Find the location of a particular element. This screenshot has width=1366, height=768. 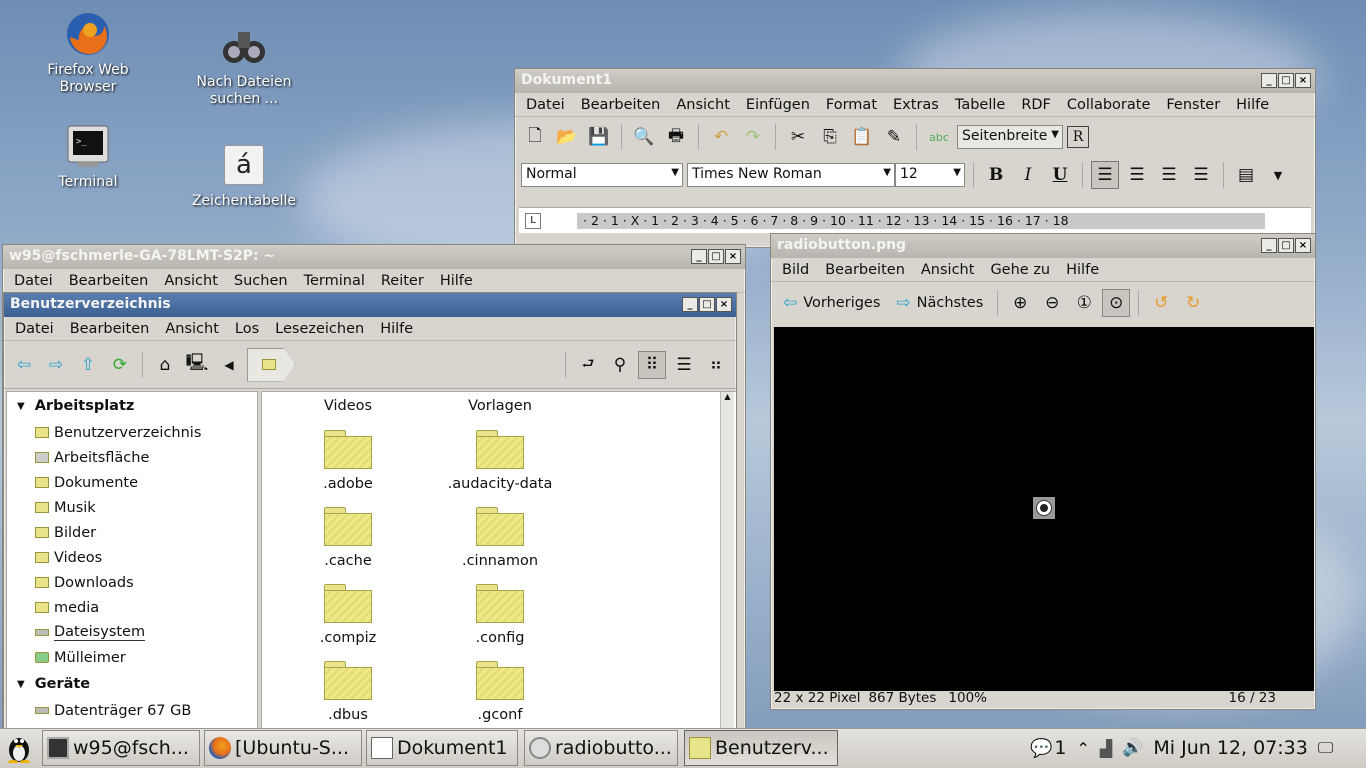

menu-collaborate: Collaborate is located at coordinates (1108, 105).